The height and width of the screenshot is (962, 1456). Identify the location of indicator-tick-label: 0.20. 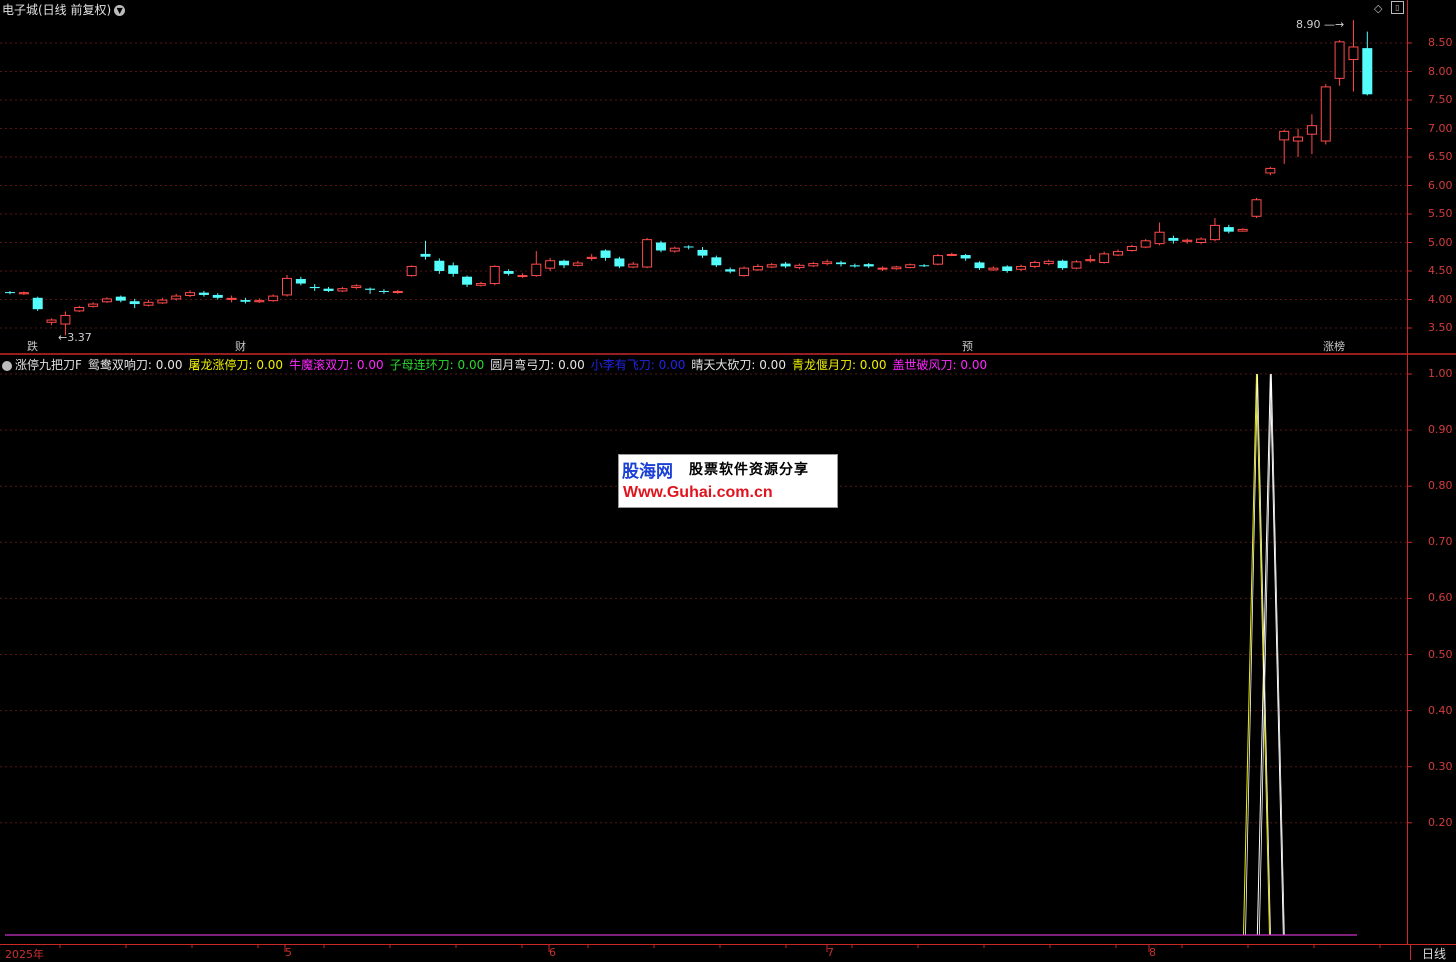
(1440, 822).